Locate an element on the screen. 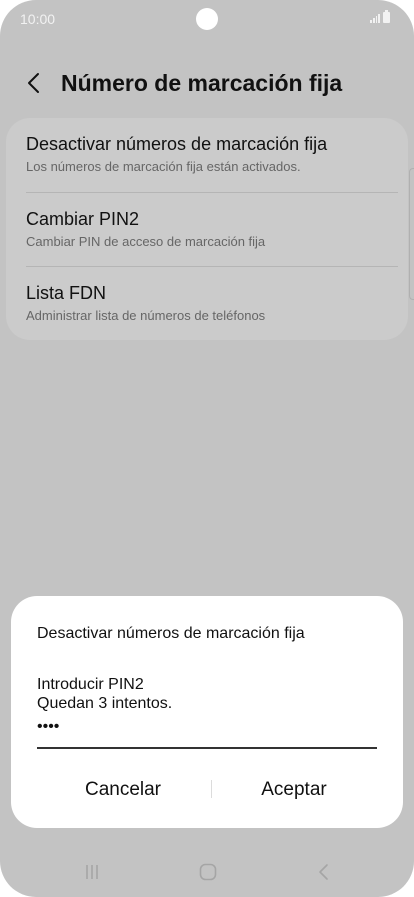 Image resolution: width=414 pixels, height=897 pixels. navigation-bar is located at coordinates (207, 872).